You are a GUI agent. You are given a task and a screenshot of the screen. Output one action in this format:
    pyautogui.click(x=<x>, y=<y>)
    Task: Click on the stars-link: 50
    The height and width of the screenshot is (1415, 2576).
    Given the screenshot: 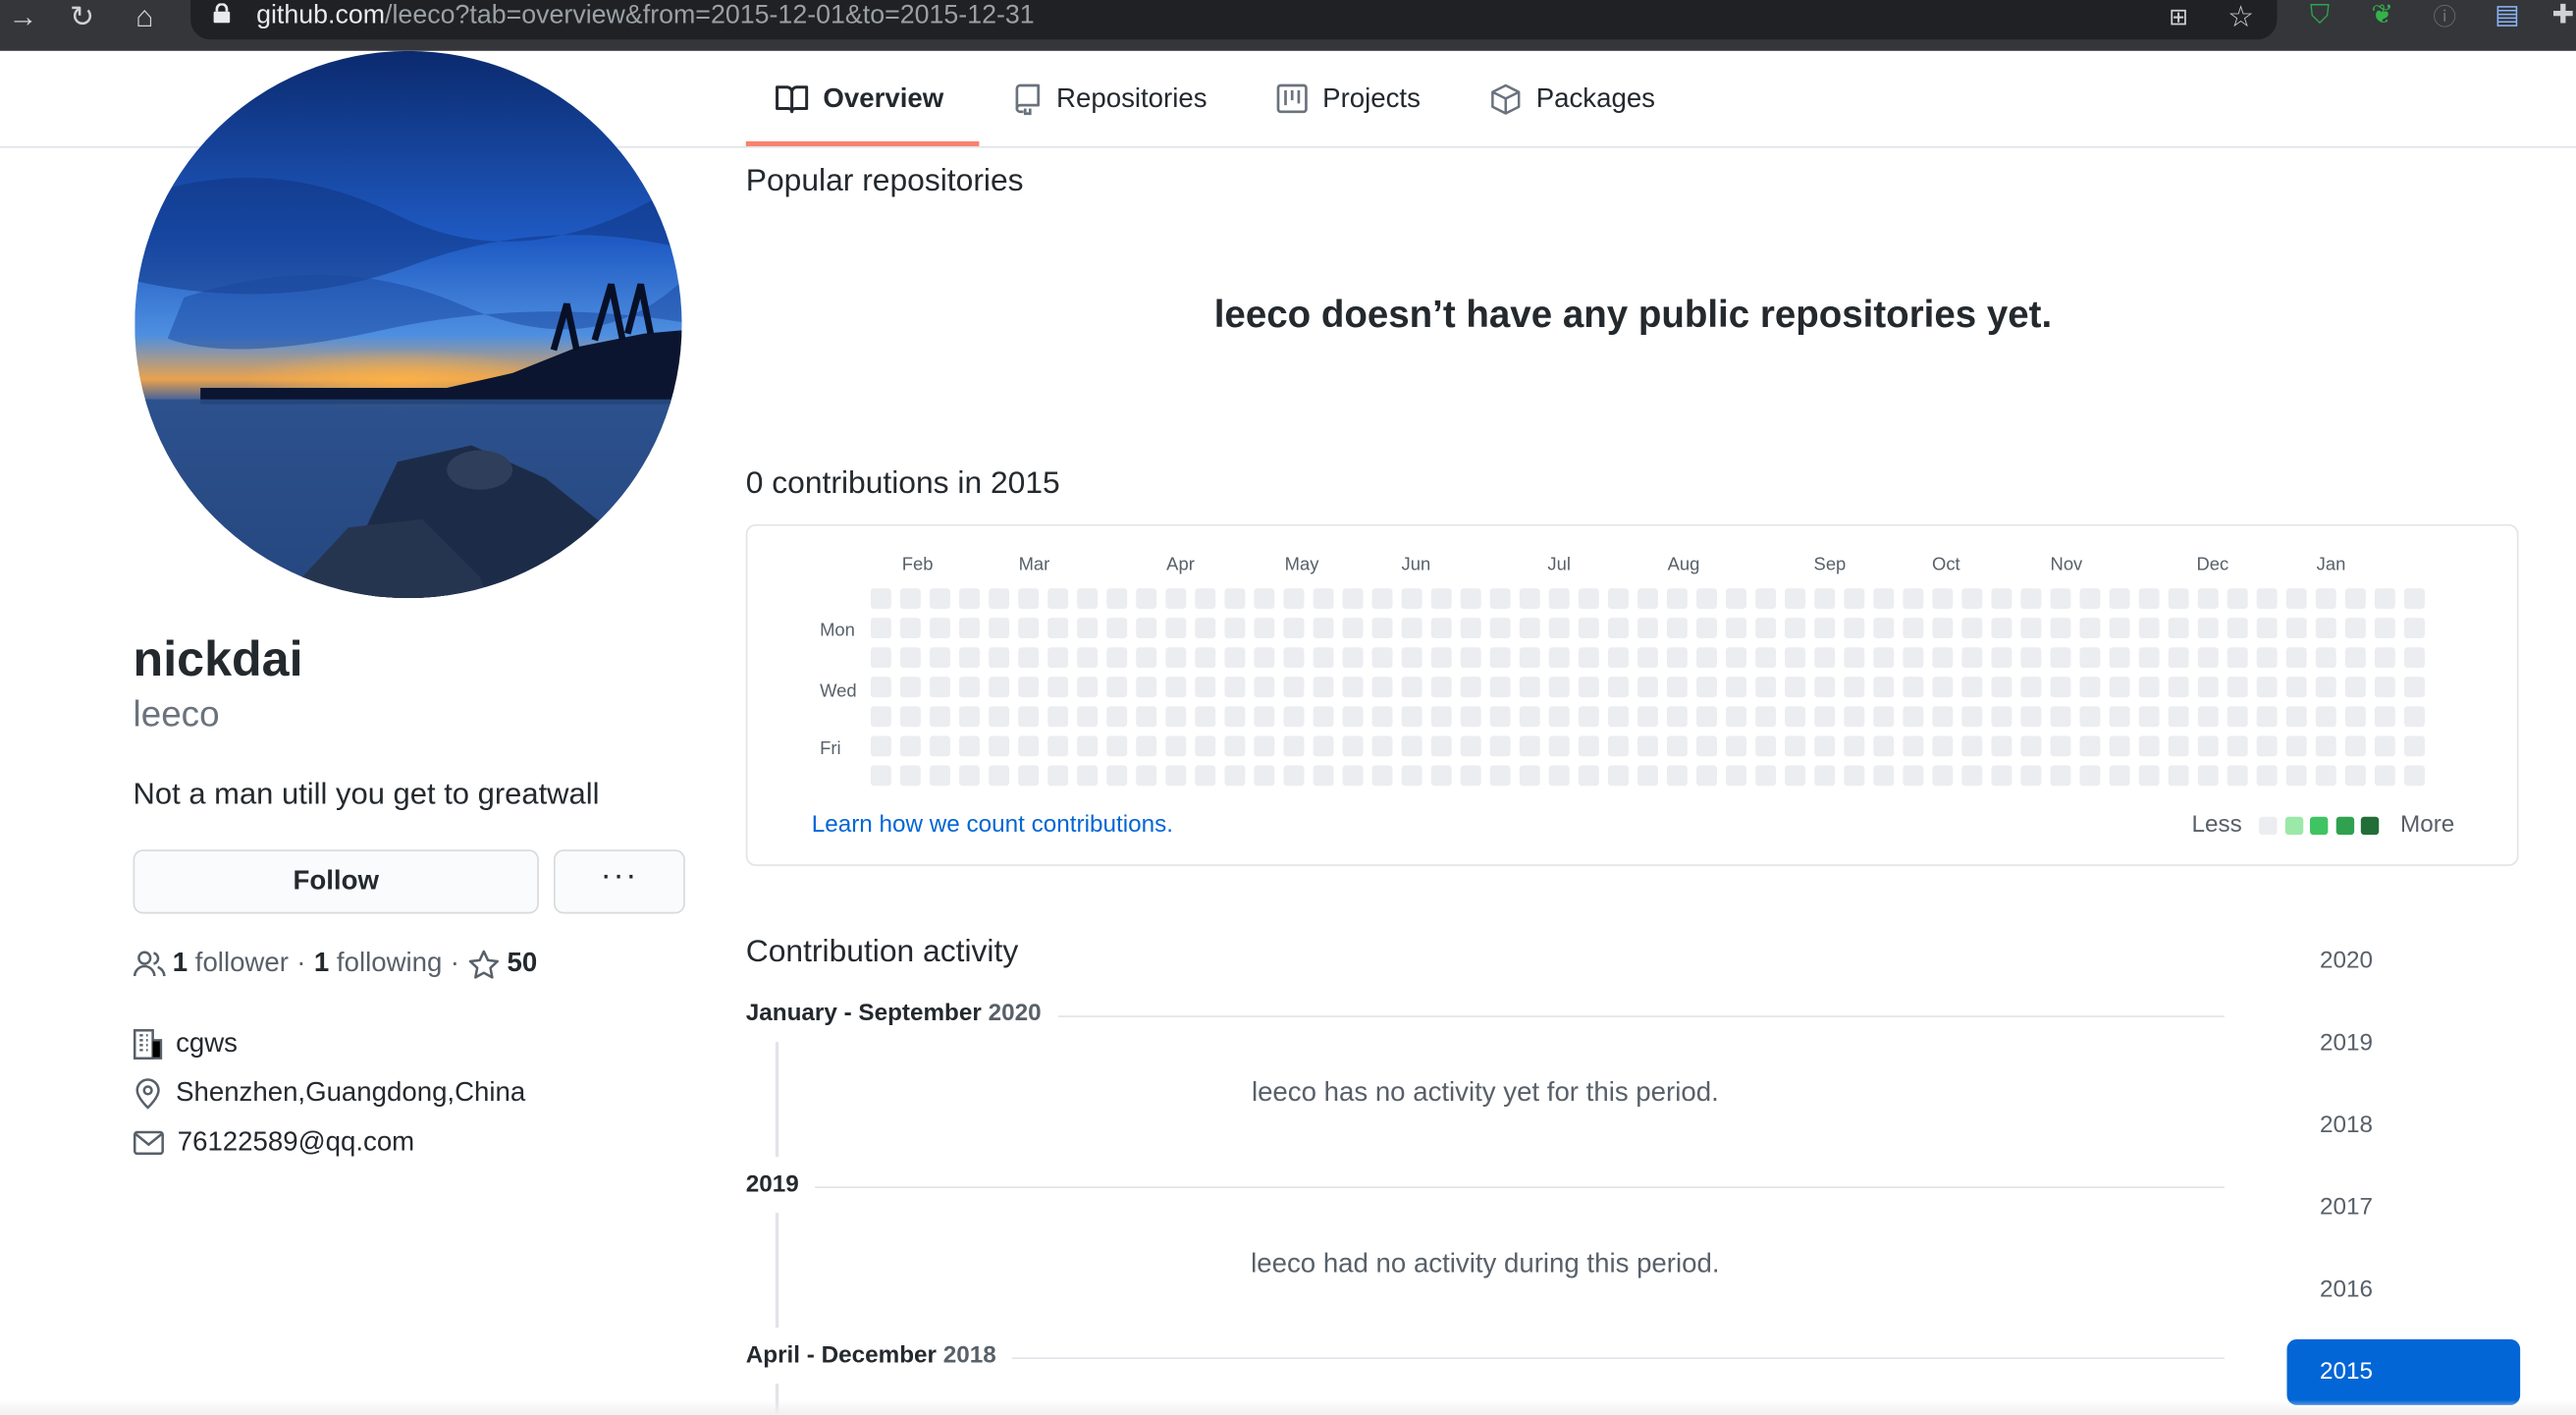 What is the action you would take?
    pyautogui.click(x=502, y=965)
    